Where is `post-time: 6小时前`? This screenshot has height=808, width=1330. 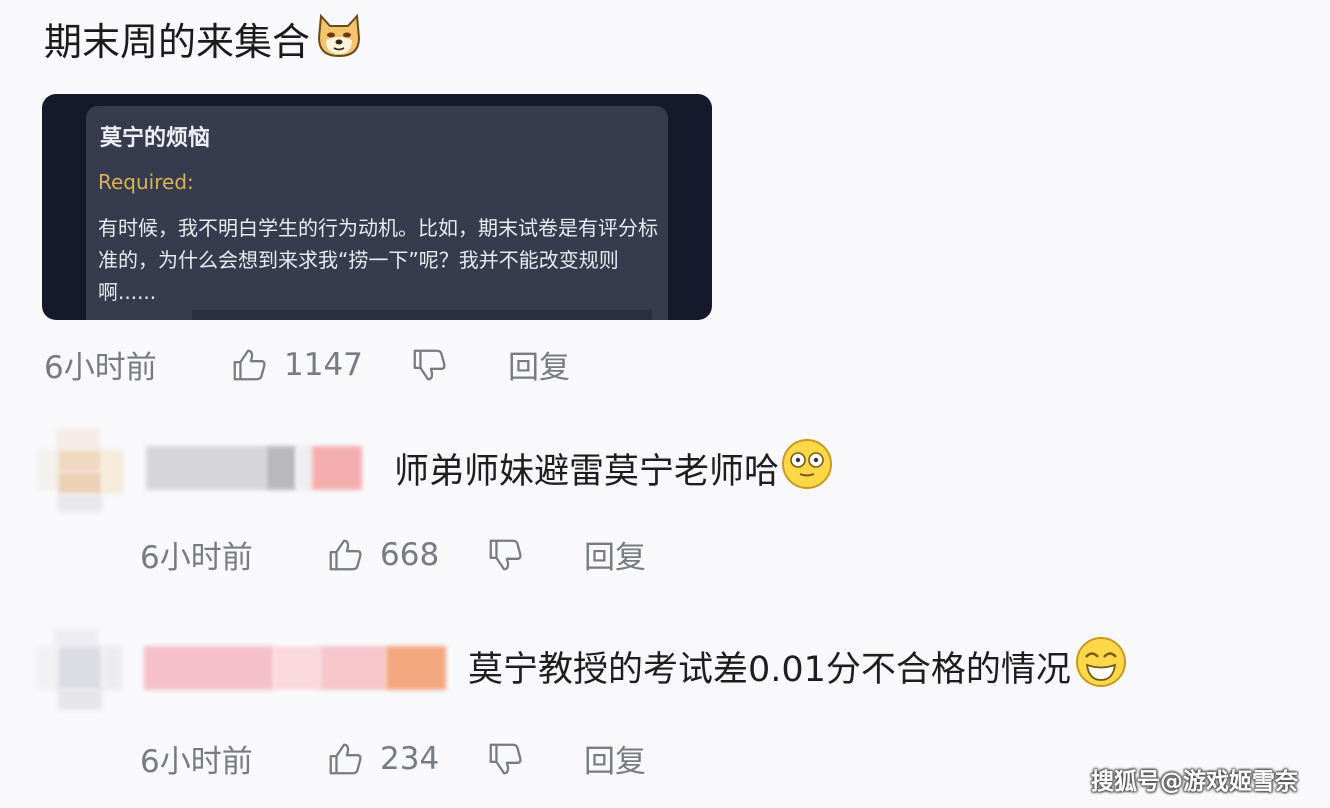
post-time: 6小时前 is located at coordinates (100, 368).